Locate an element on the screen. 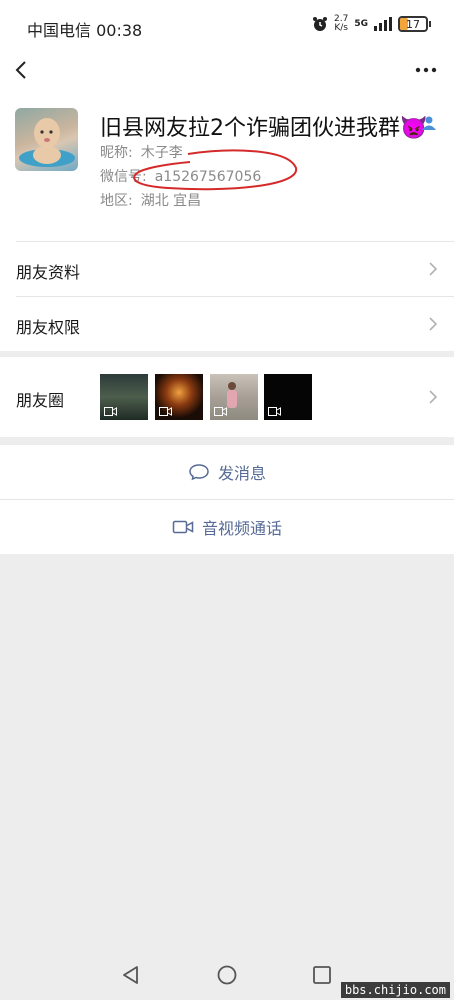 This screenshot has width=454, height=1000. region-label: 地区: is located at coordinates (116, 201).